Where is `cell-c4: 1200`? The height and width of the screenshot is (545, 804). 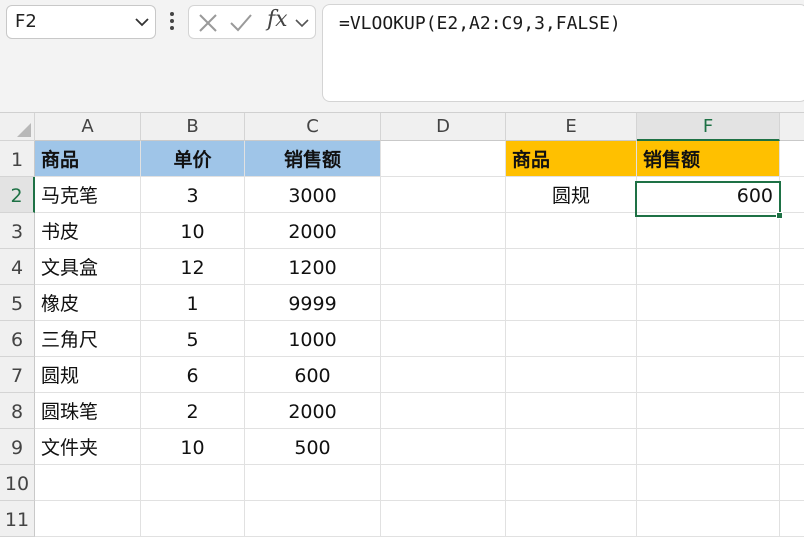
cell-c4: 1200 is located at coordinates (313, 267).